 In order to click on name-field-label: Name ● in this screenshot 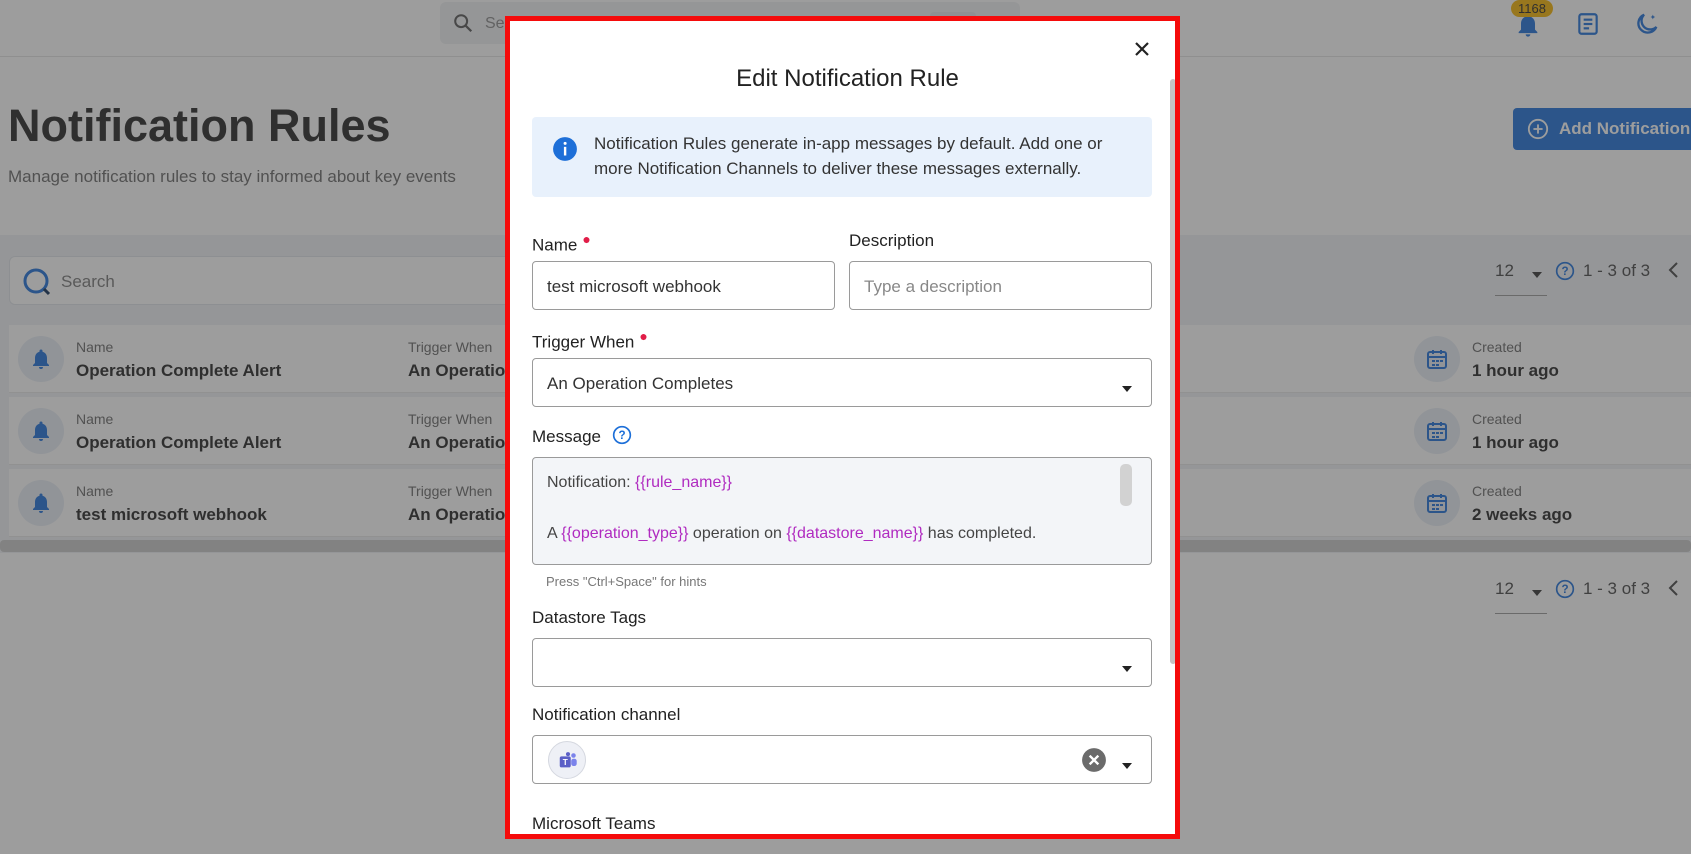, I will do `click(561, 243)`.